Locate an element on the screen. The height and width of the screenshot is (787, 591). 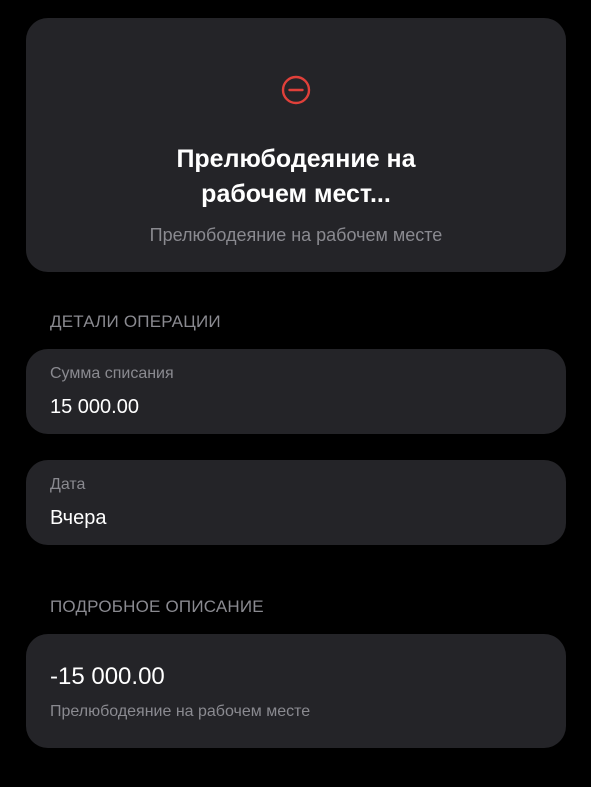
operation-subtitle: Прелюбодеяние на рабочем месте is located at coordinates (296, 235).